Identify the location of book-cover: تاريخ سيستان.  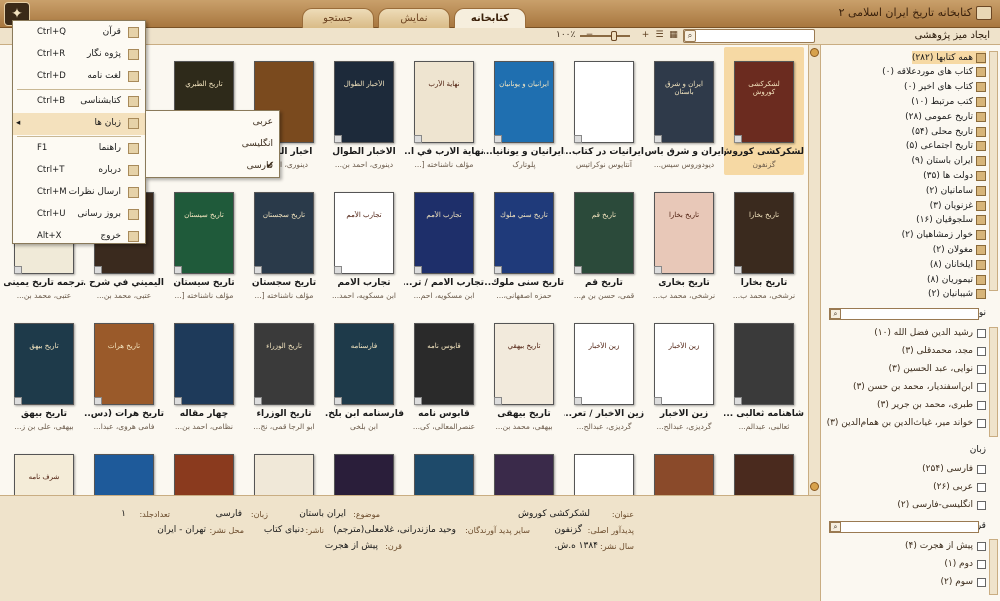
(204, 233).